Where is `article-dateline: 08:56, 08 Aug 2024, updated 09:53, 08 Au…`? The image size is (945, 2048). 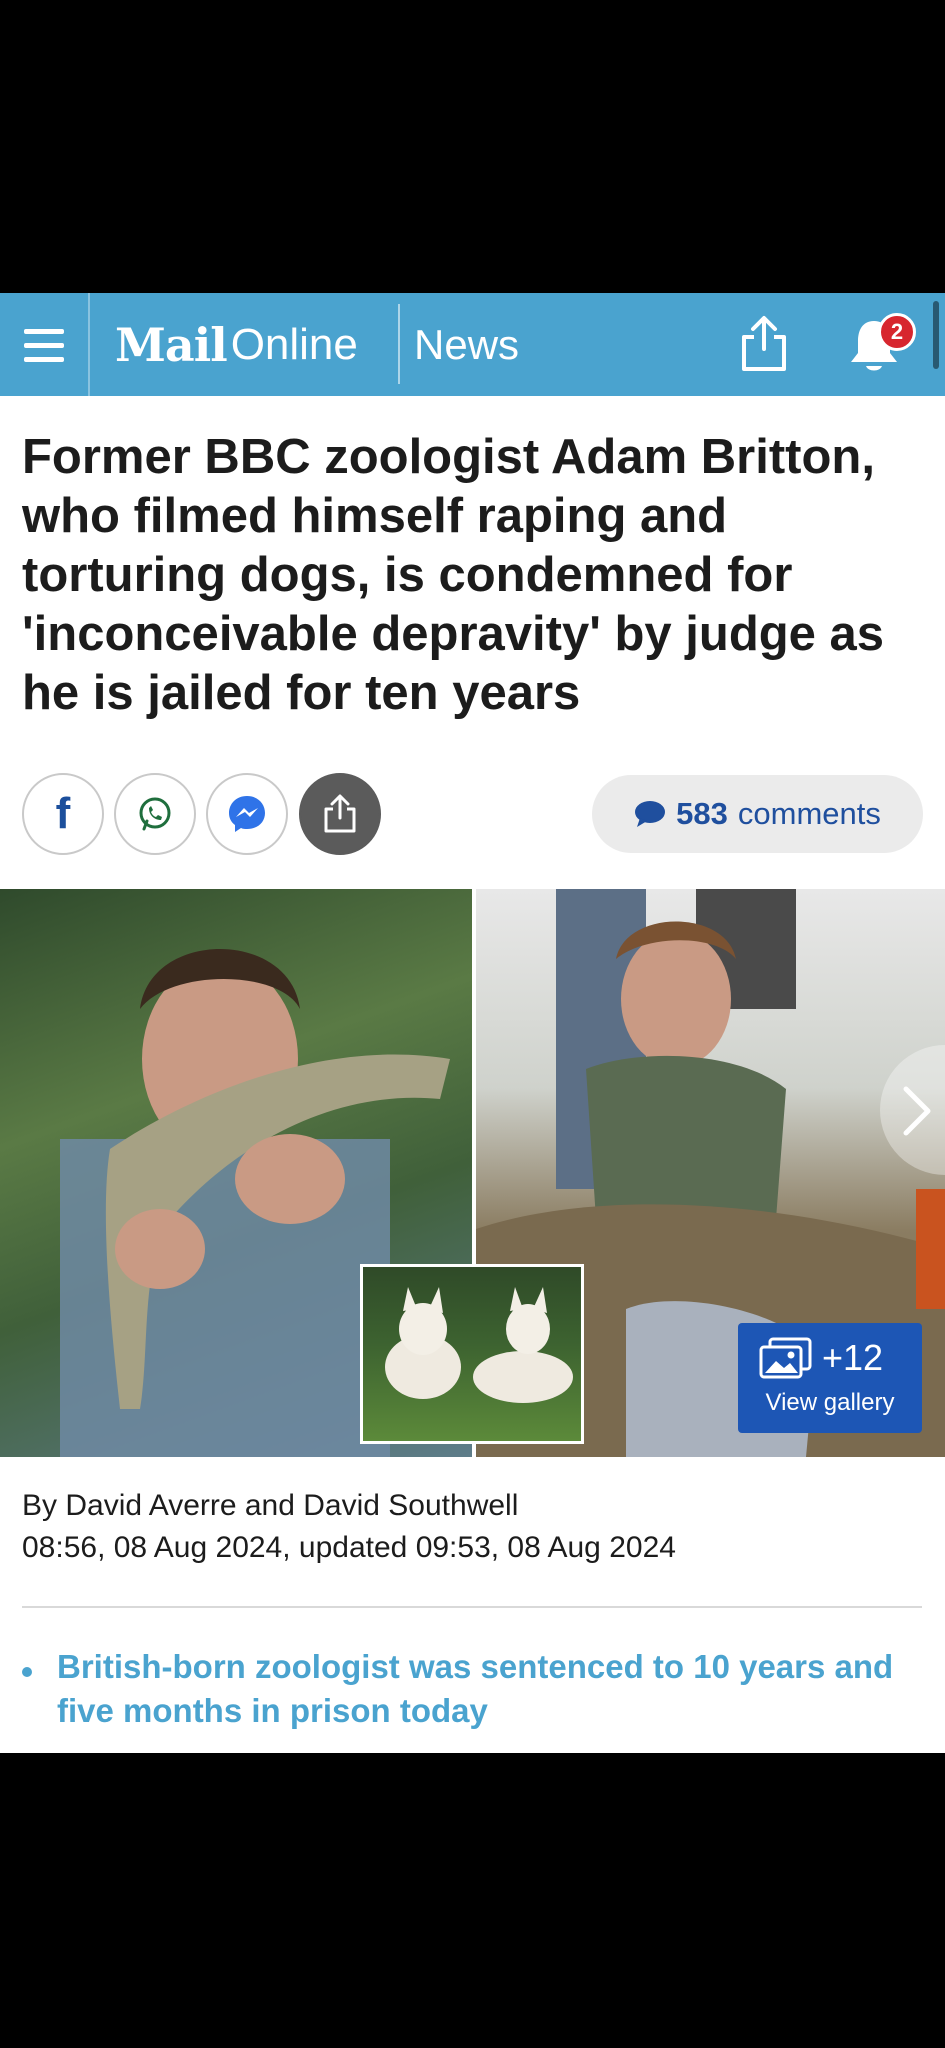
article-dateline: 08:56, 08 Aug 2024, updated 09:53, 08 Au… is located at coordinates (349, 1547).